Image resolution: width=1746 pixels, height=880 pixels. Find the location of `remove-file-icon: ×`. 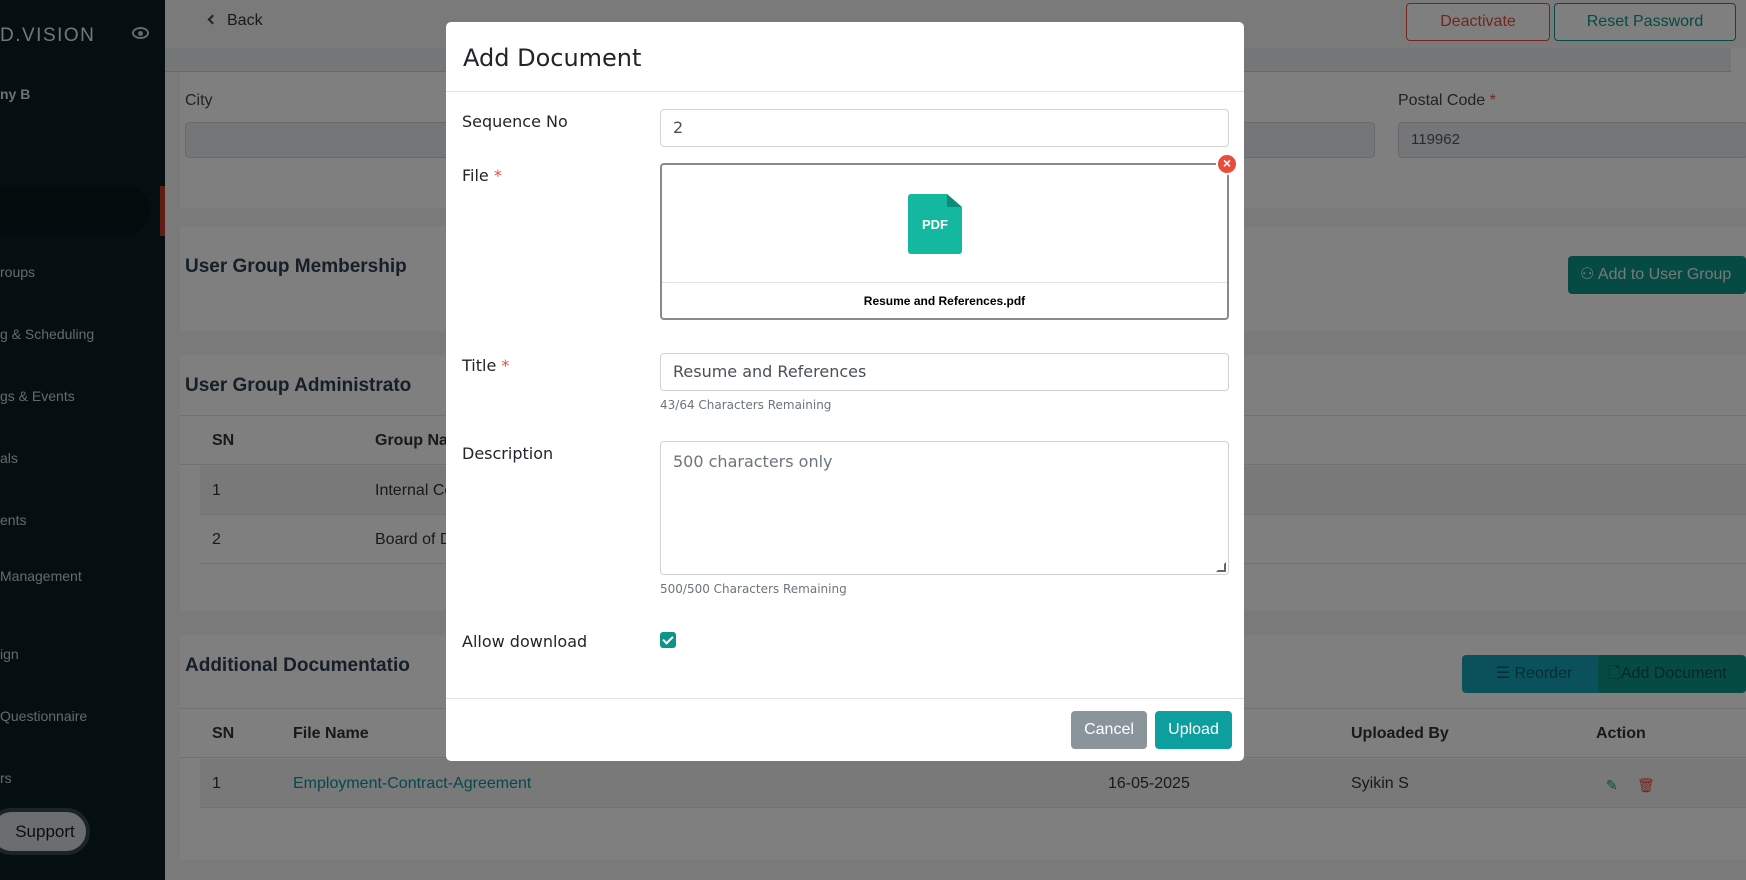

remove-file-icon: × is located at coordinates (1227, 164).